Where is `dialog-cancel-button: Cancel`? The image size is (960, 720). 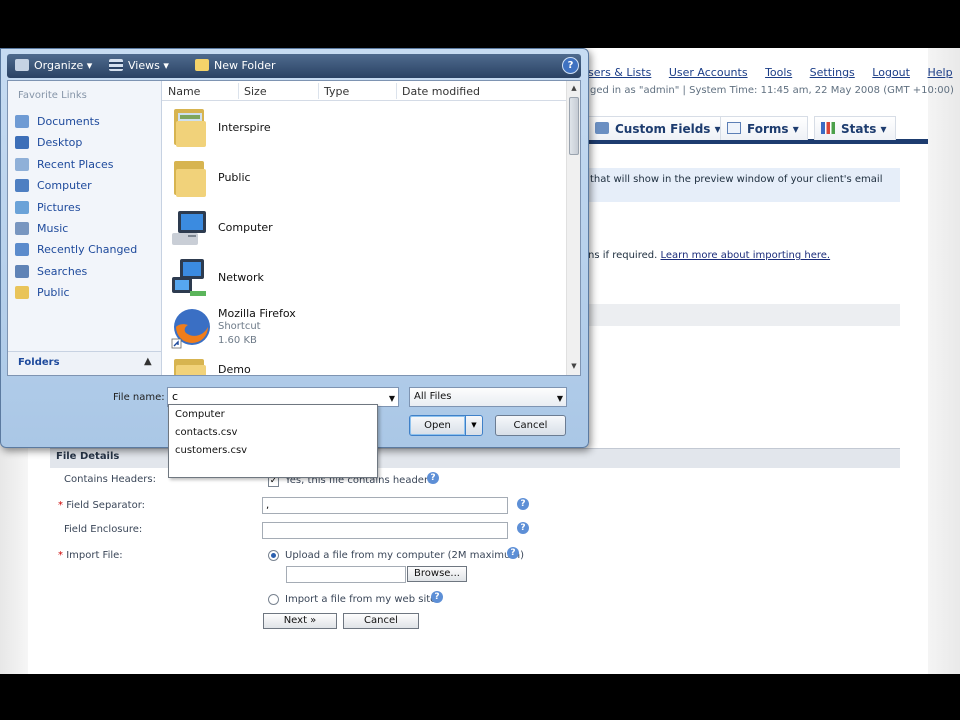 dialog-cancel-button: Cancel is located at coordinates (530, 425).